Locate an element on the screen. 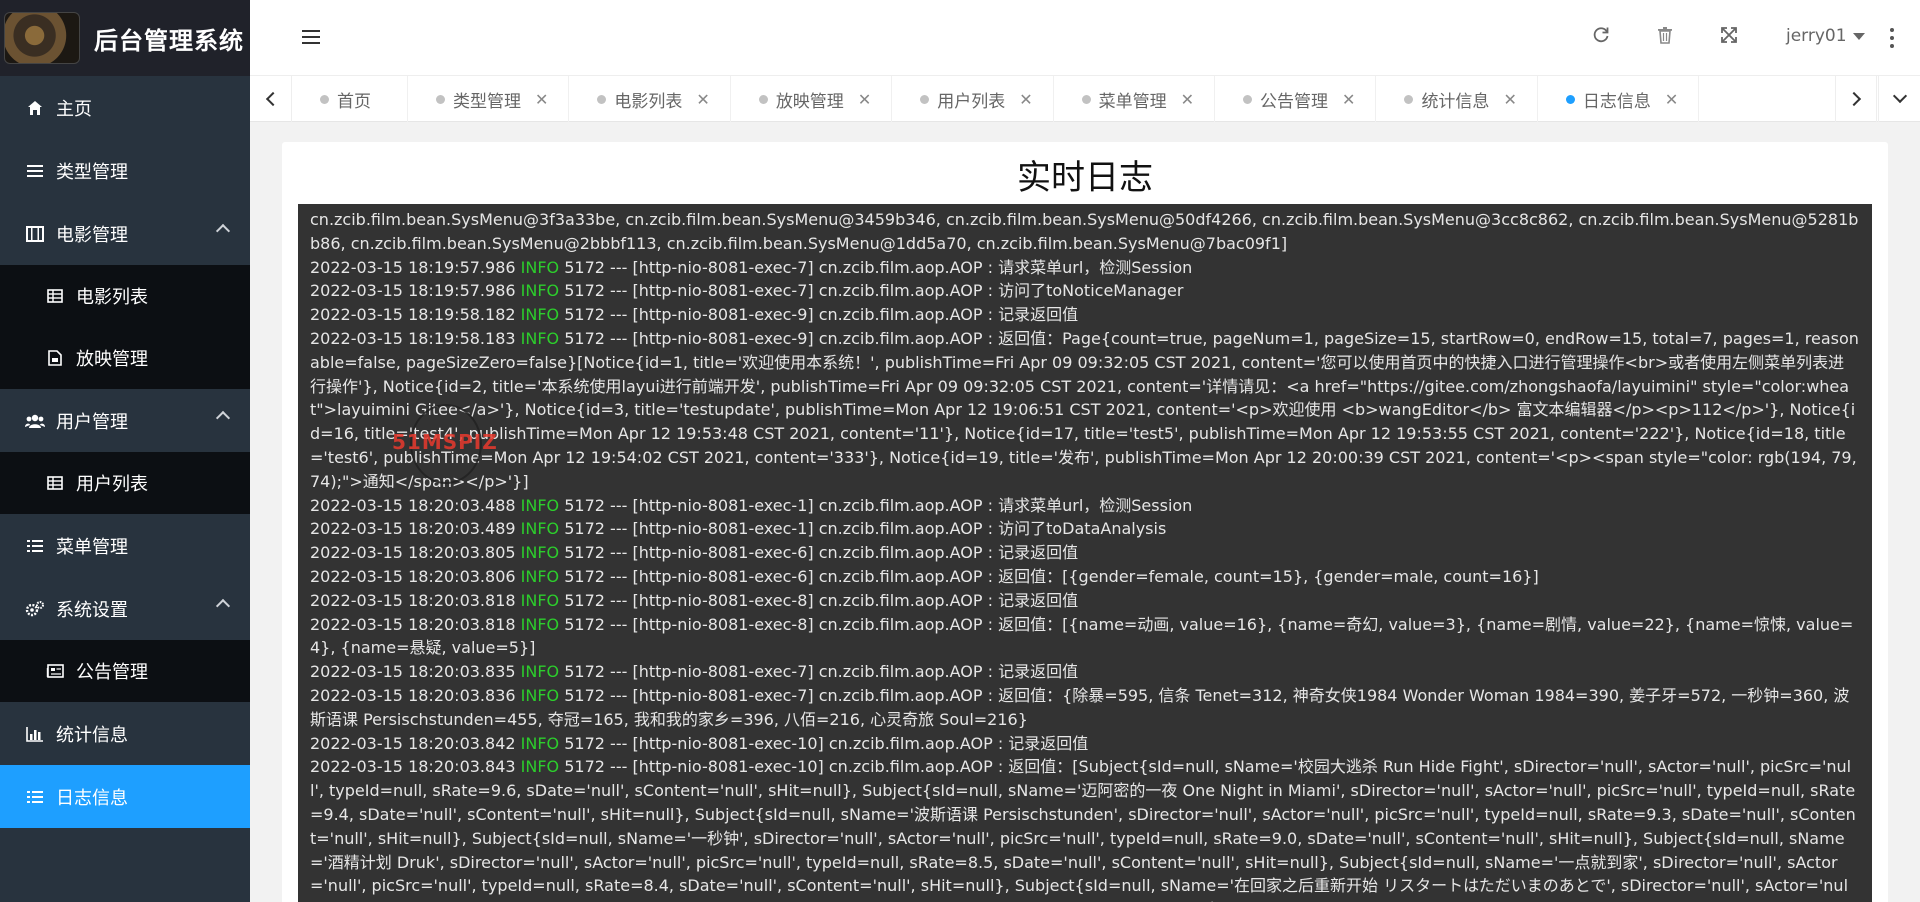 Image resolution: width=1920 pixels, height=902 pixels. sidebar-item-system-settings: 系统设置 is located at coordinates (125, 608).